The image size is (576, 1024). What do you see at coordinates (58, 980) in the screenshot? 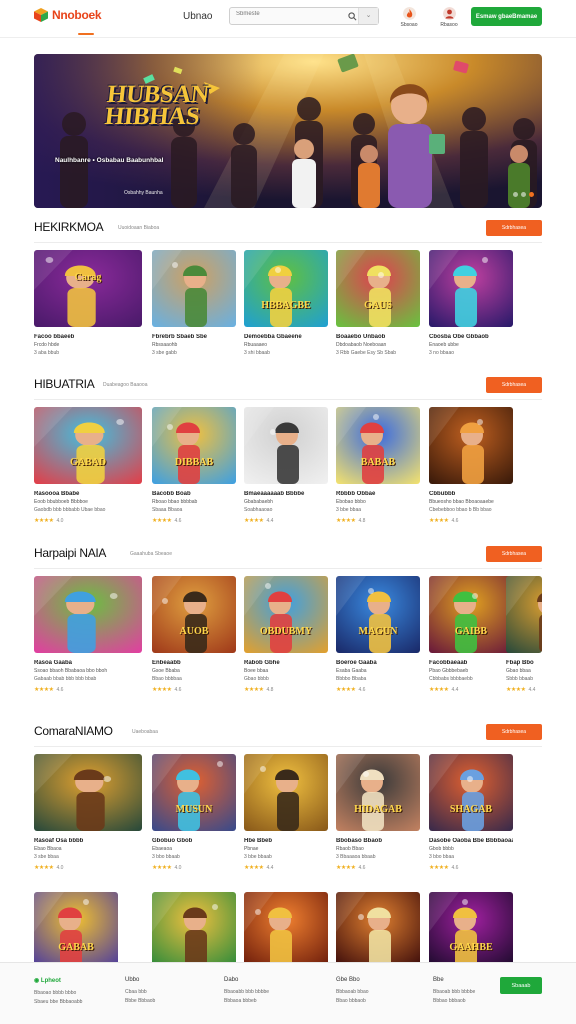
I see `footer-brand: ◉ Lpheot` at bounding box center [58, 980].